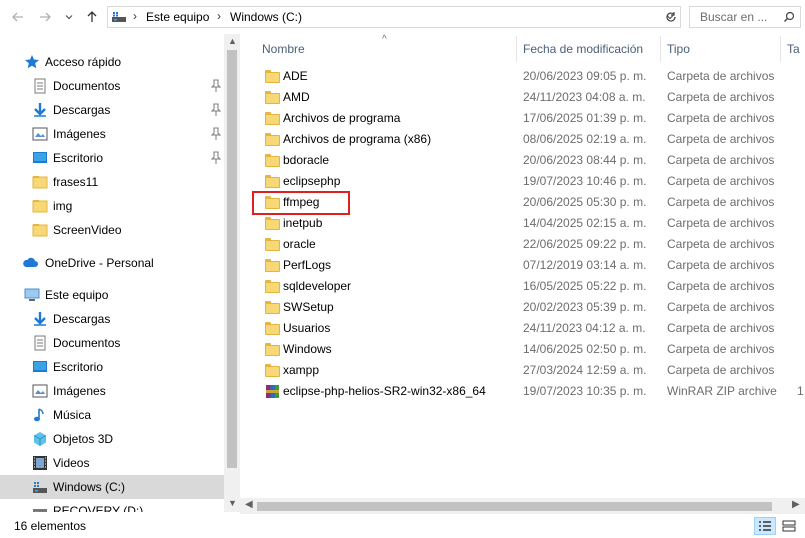  Describe the element at coordinates (40, 391) in the screenshot. I see `pictures-icon` at that location.